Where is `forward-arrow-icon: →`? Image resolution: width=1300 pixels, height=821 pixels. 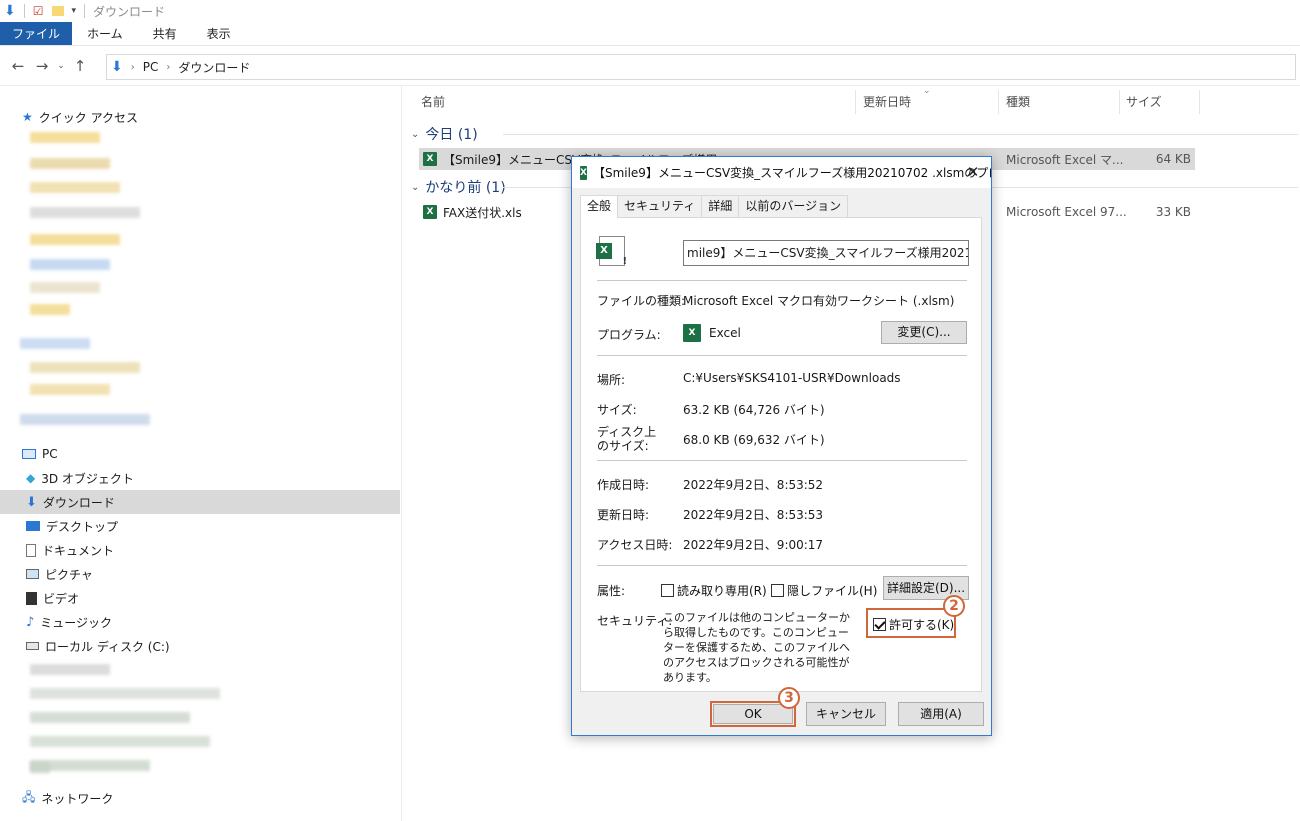
forward-arrow-icon: → is located at coordinates (42, 66).